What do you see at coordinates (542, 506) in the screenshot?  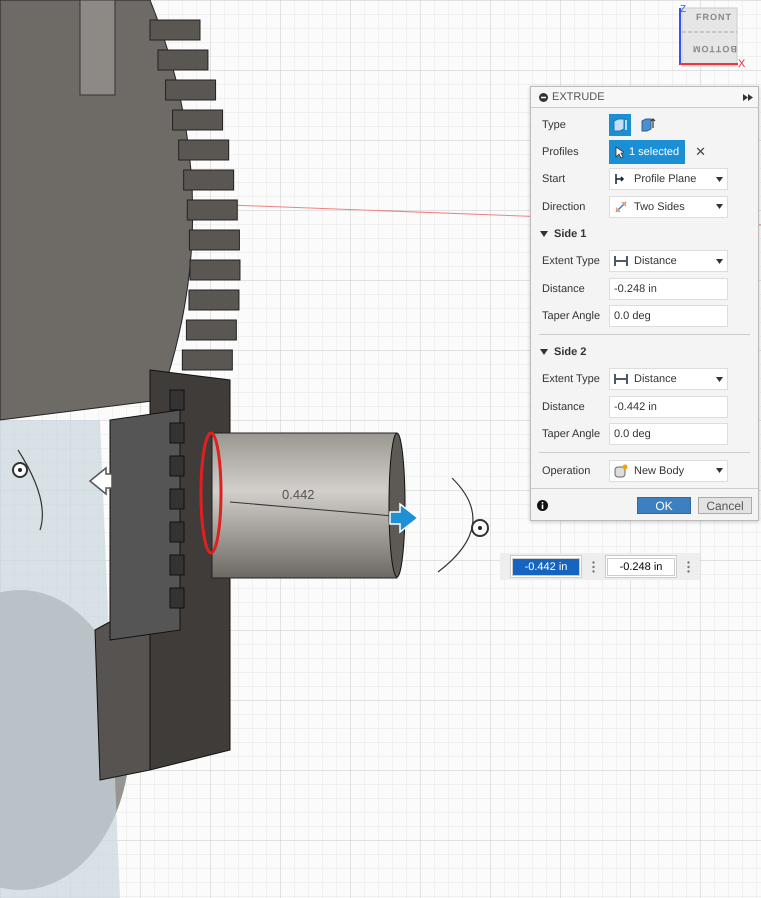 I see `info-icon` at bounding box center [542, 506].